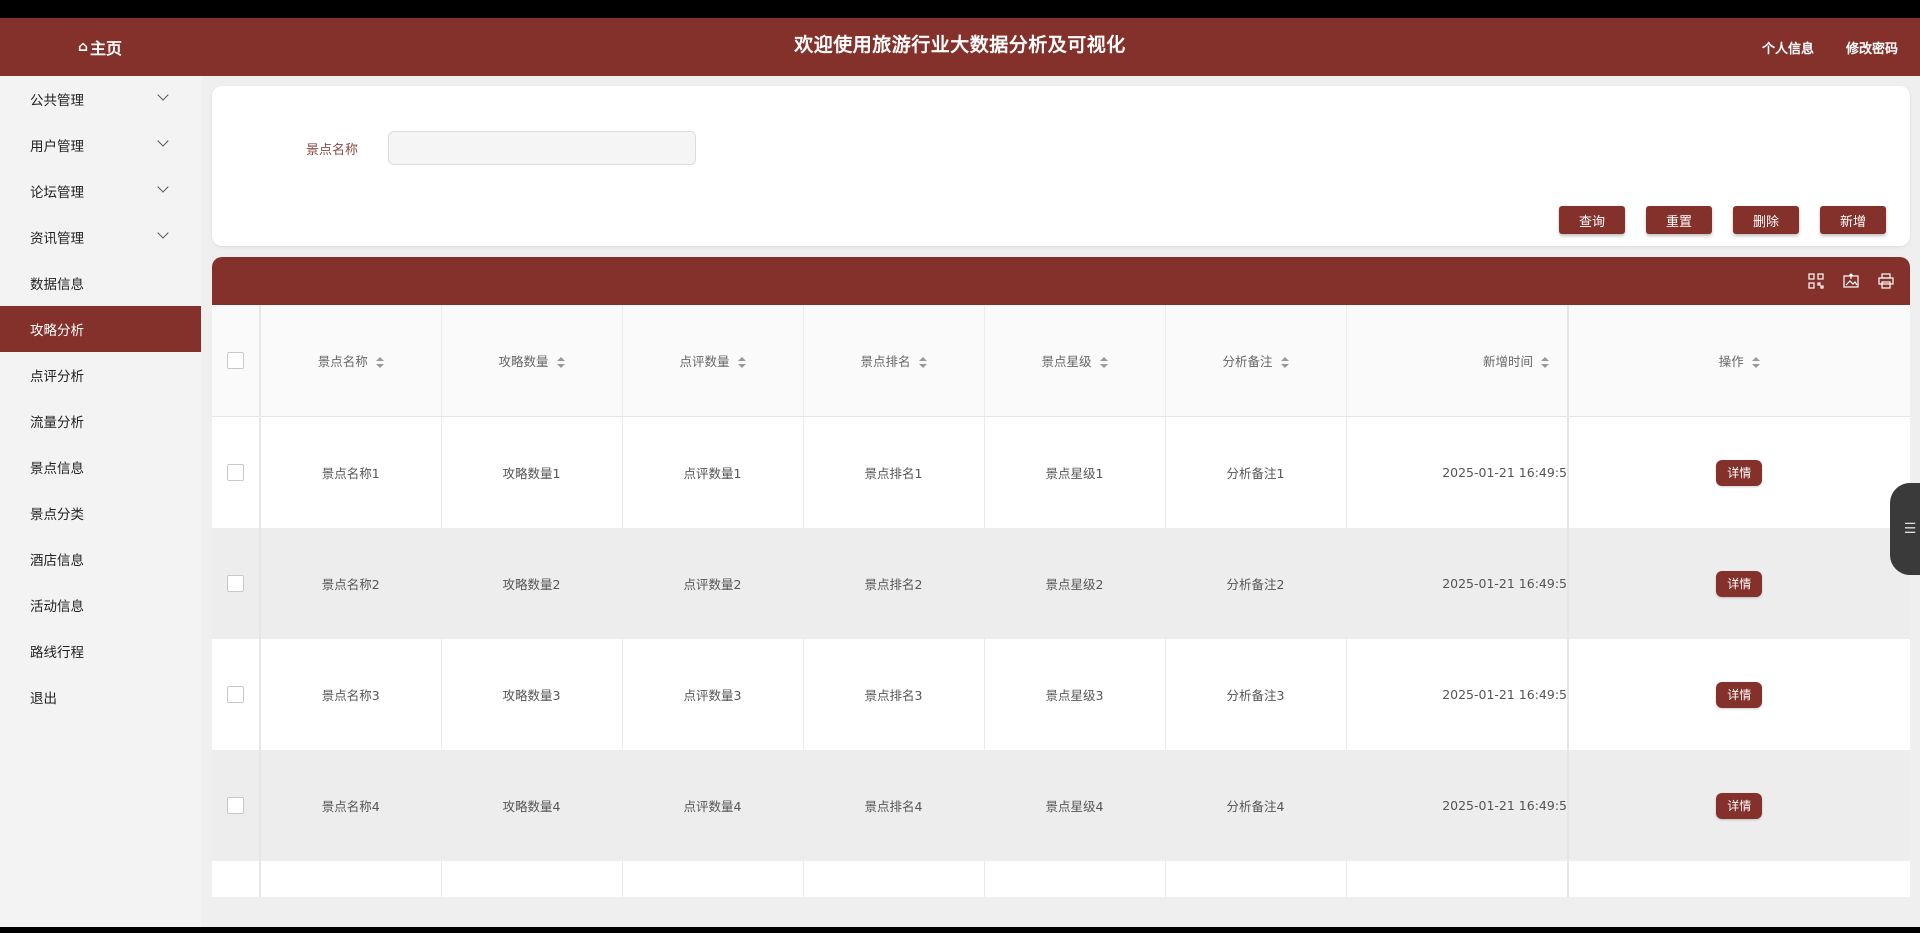 This screenshot has width=1920, height=933. I want to click on table-cell: 景点排名3, so click(894, 694).